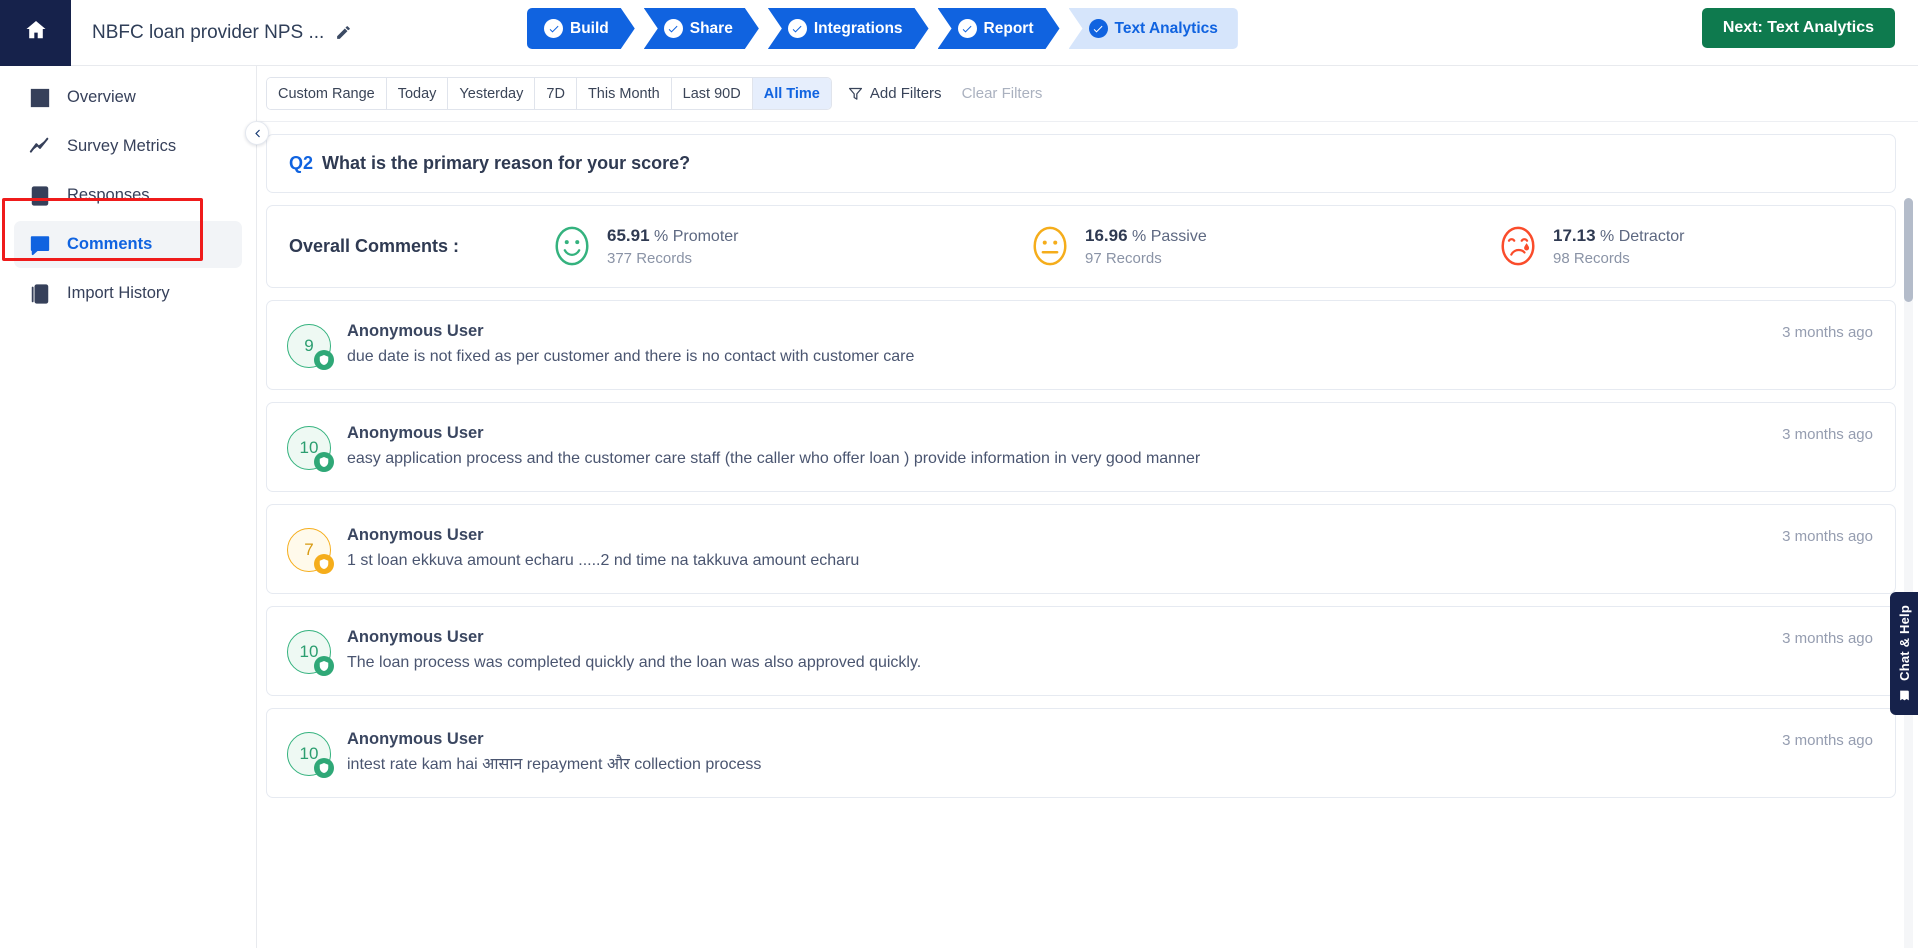  What do you see at coordinates (858, 28) in the screenshot?
I see `step-label: Integrations` at bounding box center [858, 28].